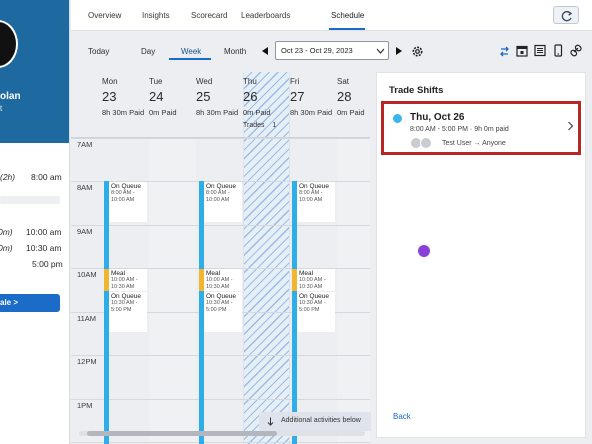 This screenshot has height=444, width=592. I want to click on profile-role: t, so click(1, 108).